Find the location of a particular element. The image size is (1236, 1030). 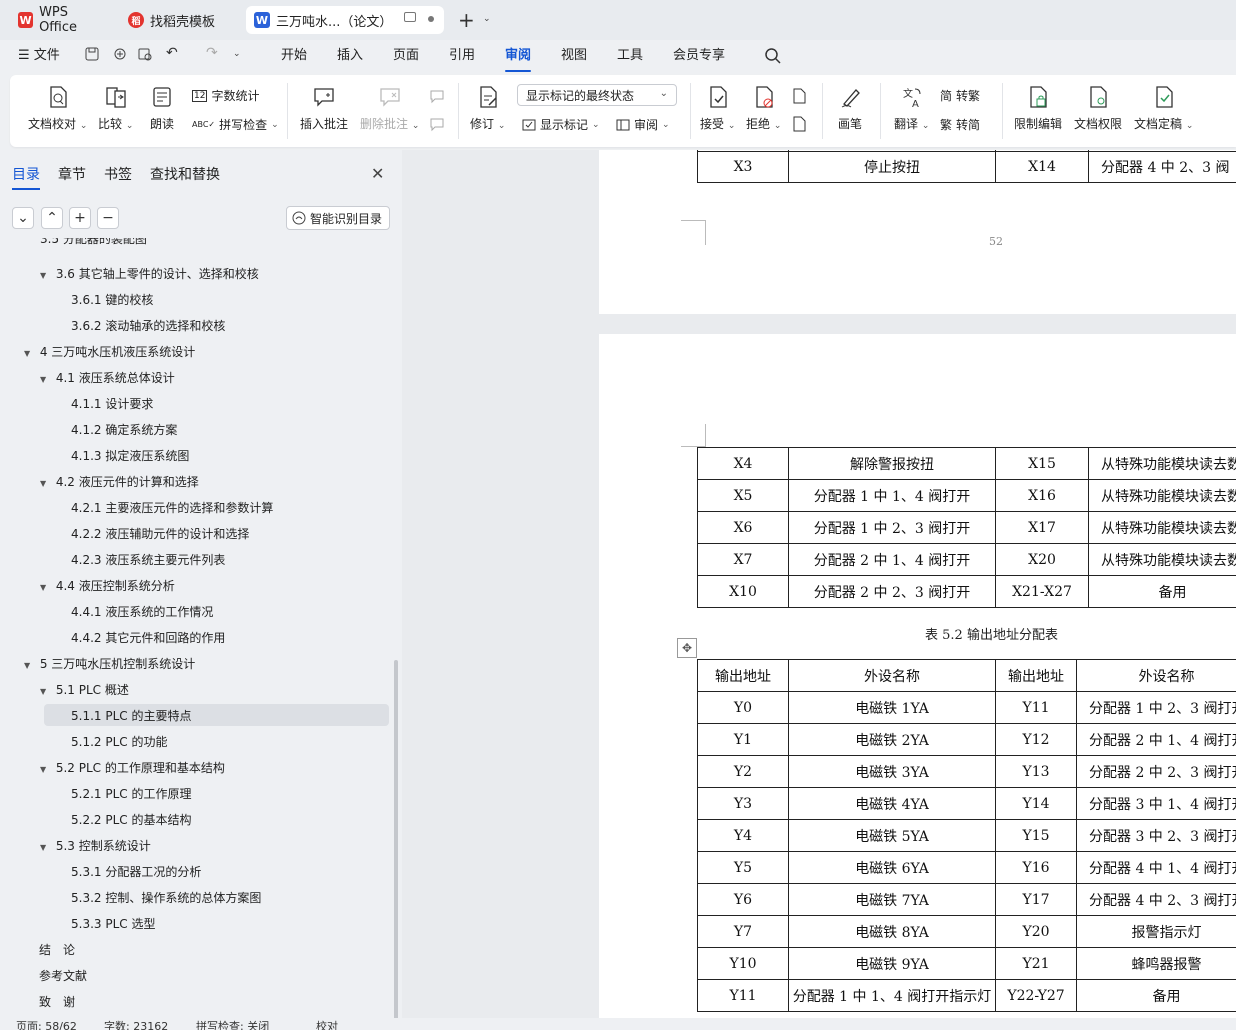

accept-button: 接受 ⌄ is located at coordinates (717, 108).